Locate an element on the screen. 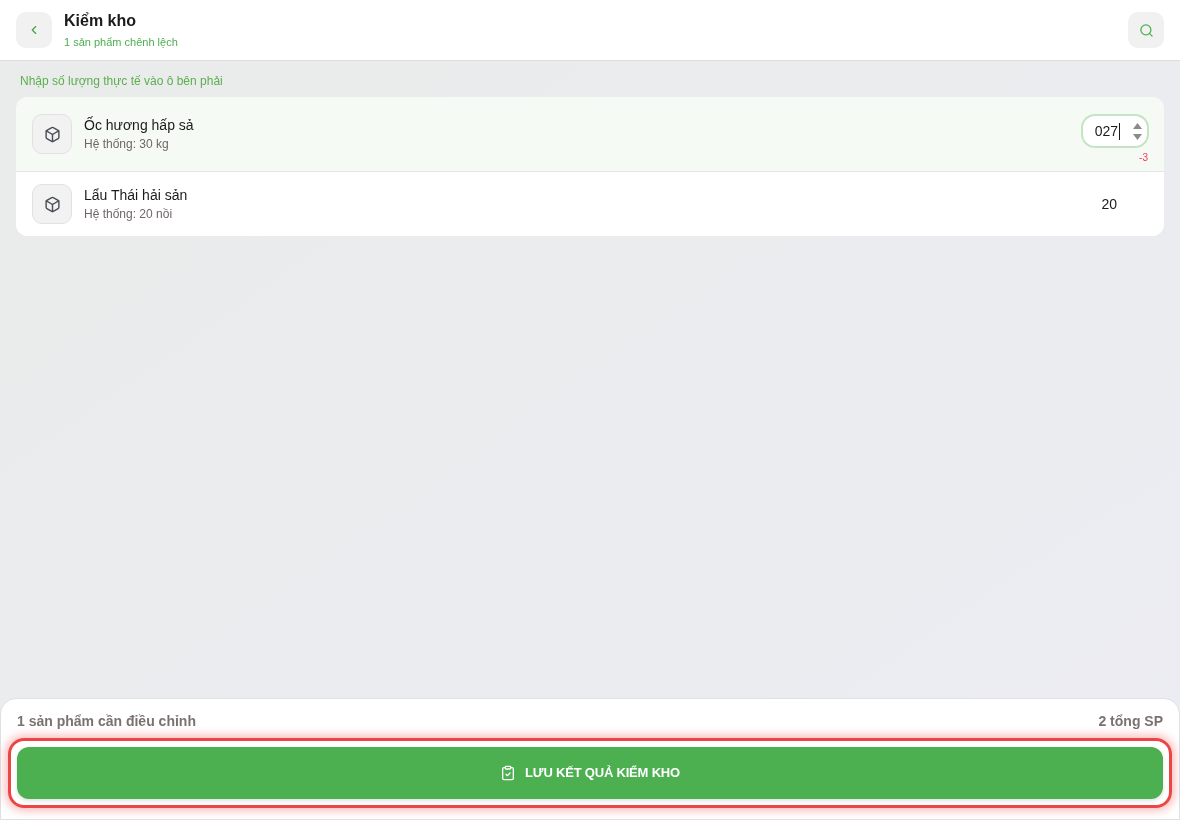 The width and height of the screenshot is (1180, 820). counted-quantity: 20 is located at coordinates (1109, 204).